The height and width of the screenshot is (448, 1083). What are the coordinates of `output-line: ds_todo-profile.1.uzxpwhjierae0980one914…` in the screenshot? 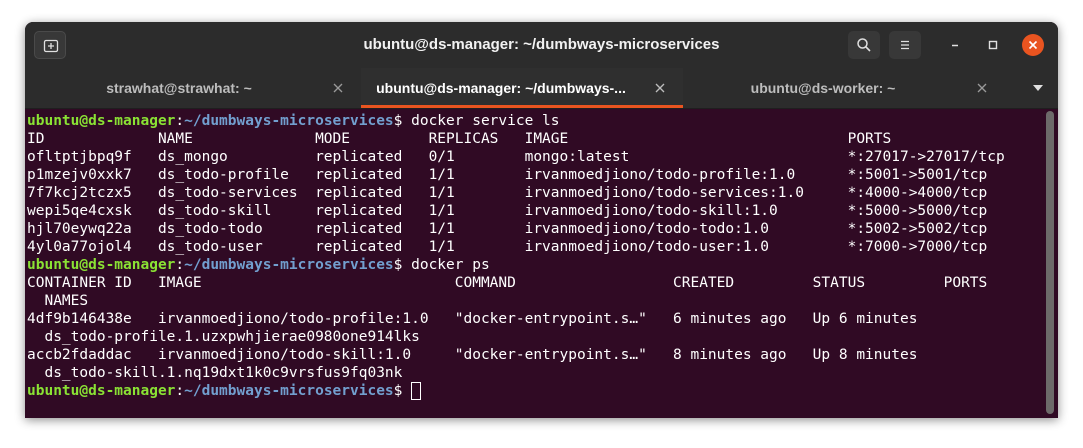 It's located at (223, 337).